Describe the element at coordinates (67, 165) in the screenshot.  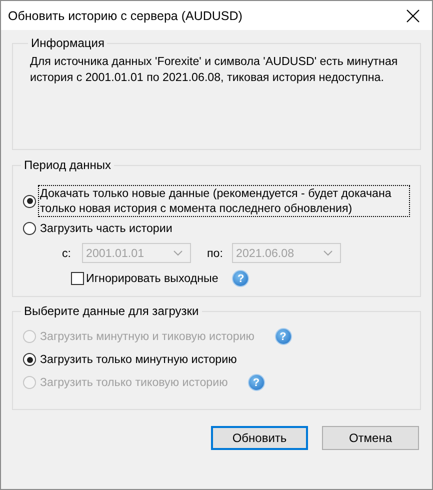
I see `group-title: Период данных` at that location.